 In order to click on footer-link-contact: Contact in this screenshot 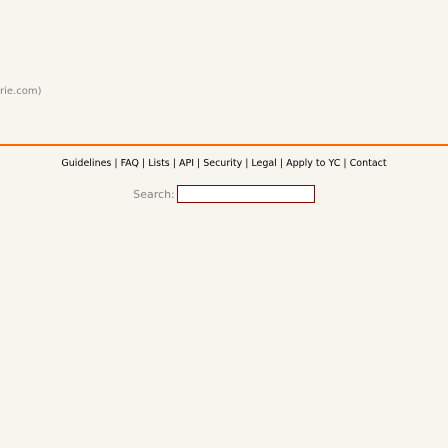, I will do `click(368, 163)`.